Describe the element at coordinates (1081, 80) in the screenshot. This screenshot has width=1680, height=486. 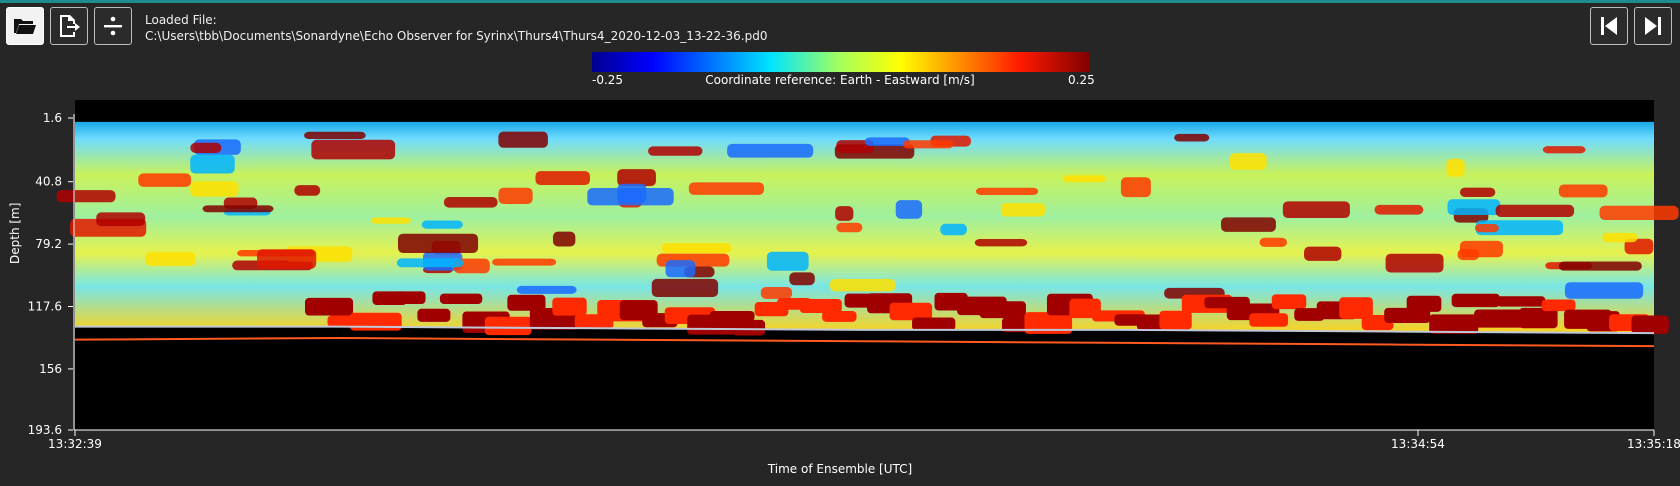
I see `colorbar-max: 0.25` at that location.